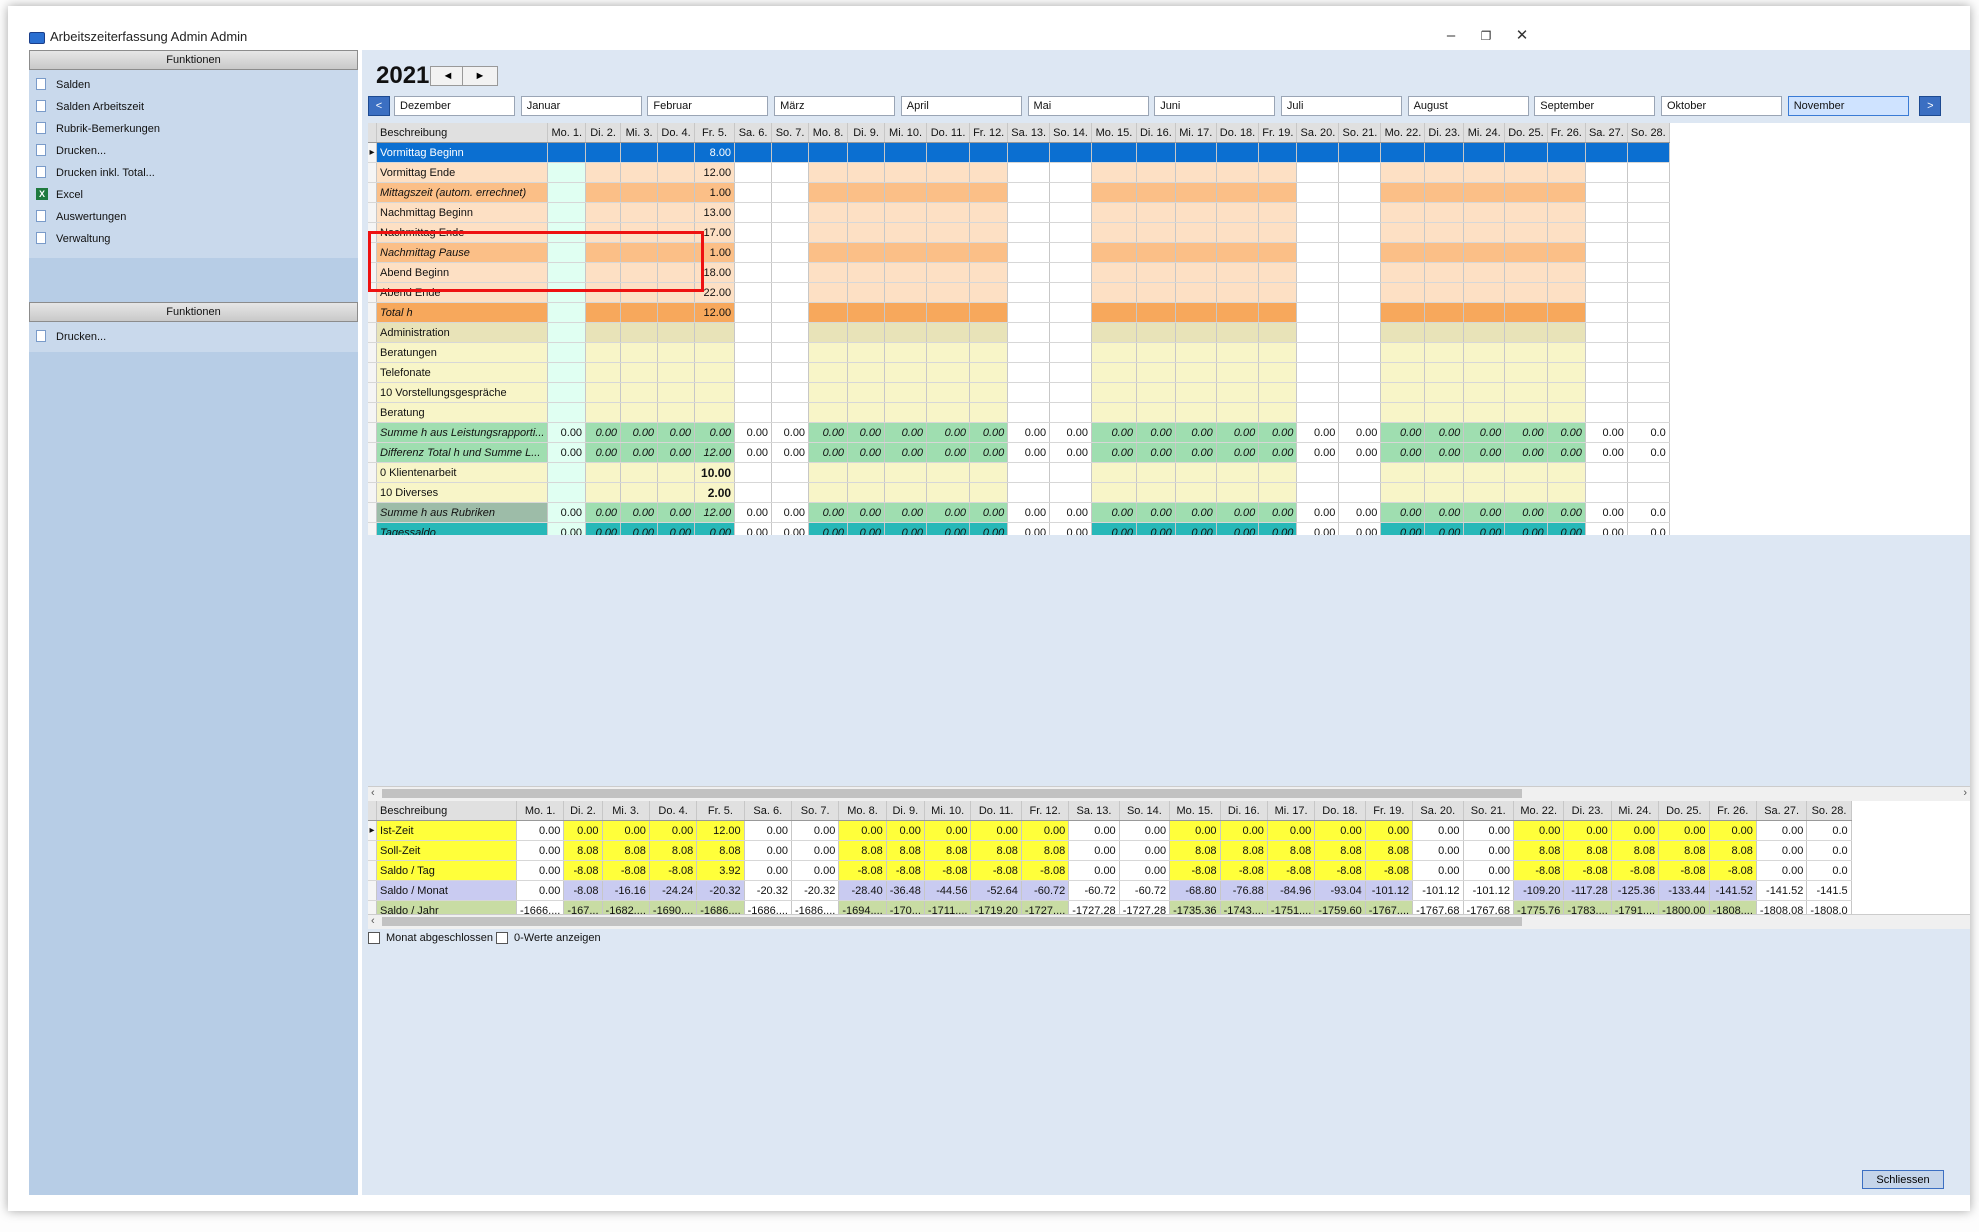 This screenshot has height=1232, width=1979. I want to click on next-year-button: ►, so click(480, 76).